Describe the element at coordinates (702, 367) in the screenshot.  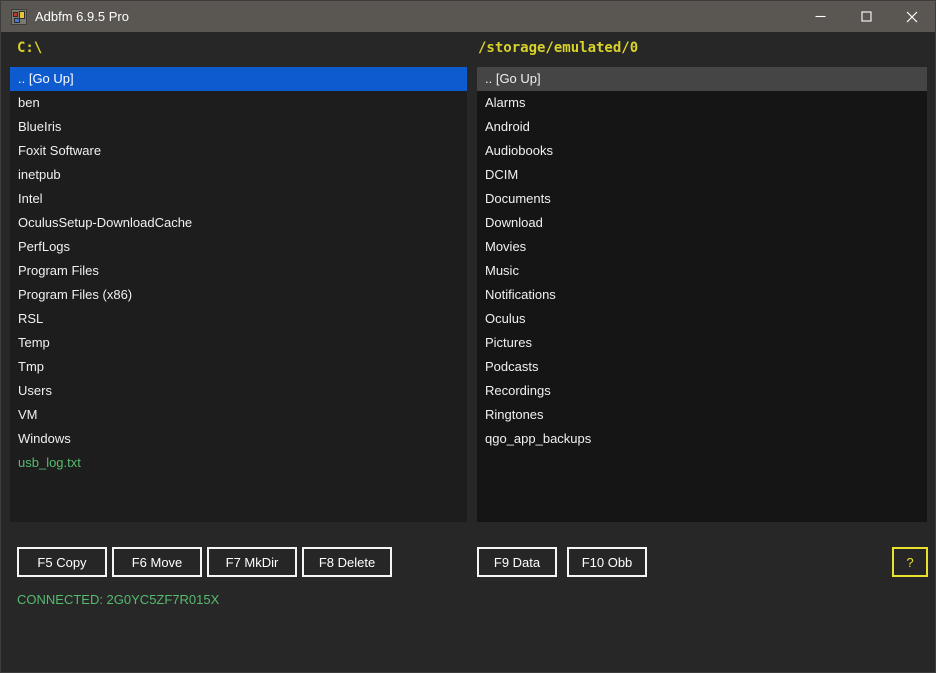
I see `folder-row: Podcasts` at that location.